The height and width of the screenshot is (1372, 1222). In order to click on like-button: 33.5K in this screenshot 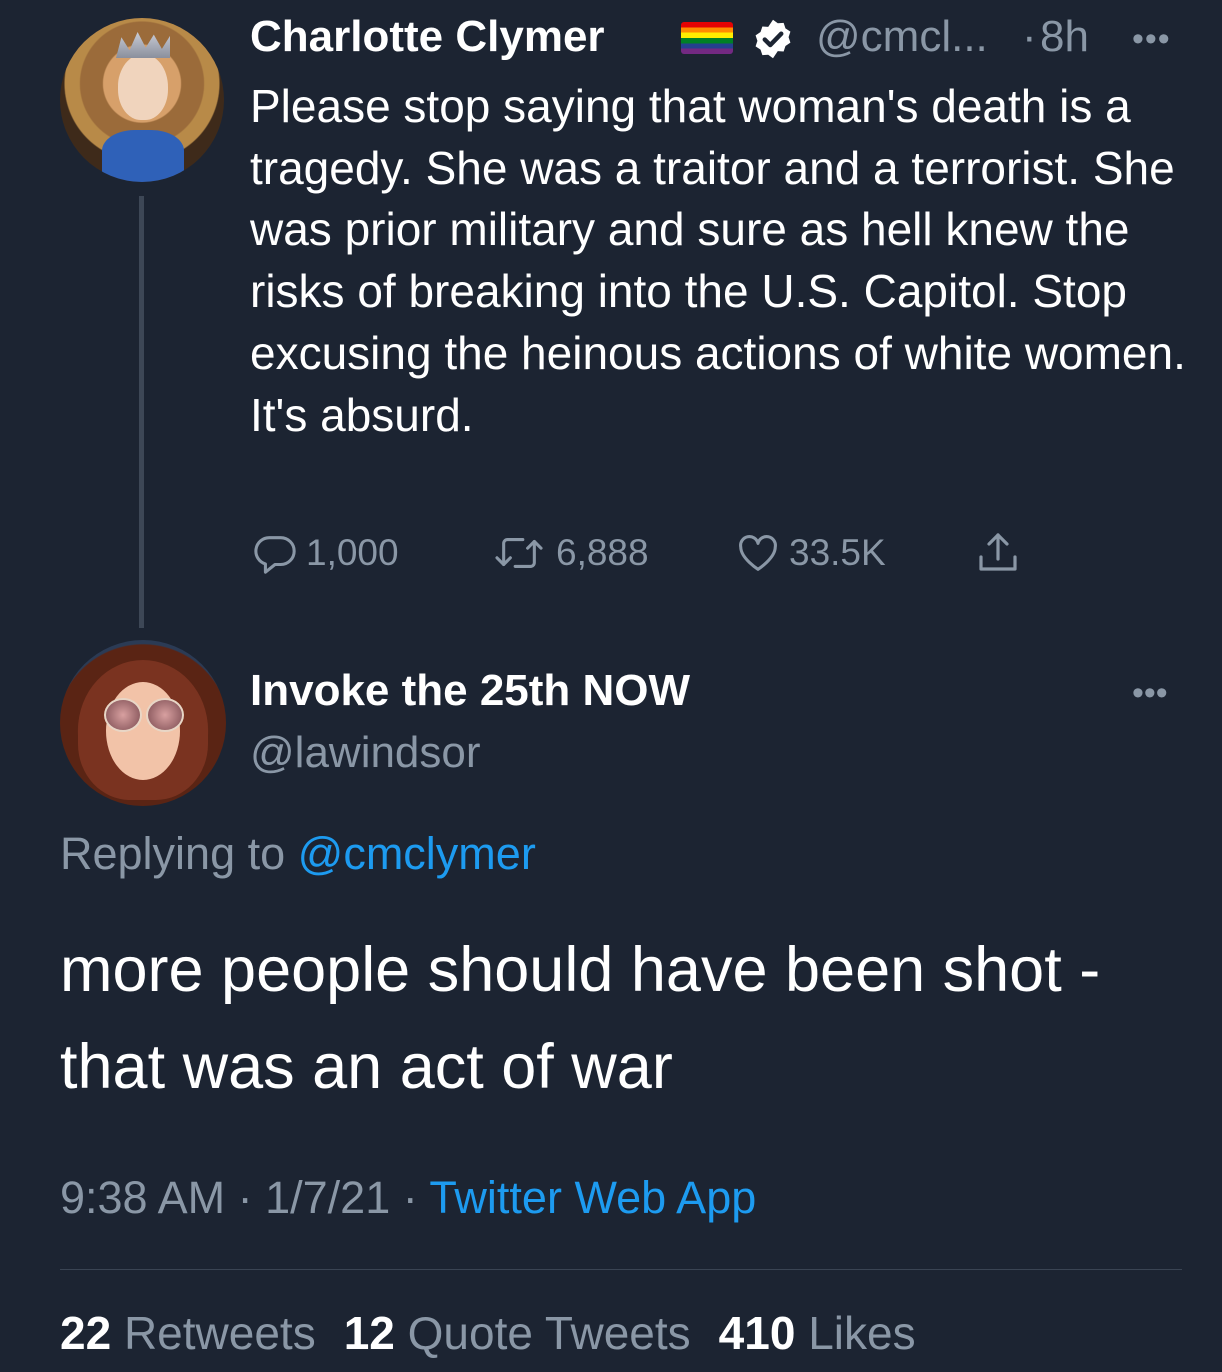, I will do `click(810, 553)`.